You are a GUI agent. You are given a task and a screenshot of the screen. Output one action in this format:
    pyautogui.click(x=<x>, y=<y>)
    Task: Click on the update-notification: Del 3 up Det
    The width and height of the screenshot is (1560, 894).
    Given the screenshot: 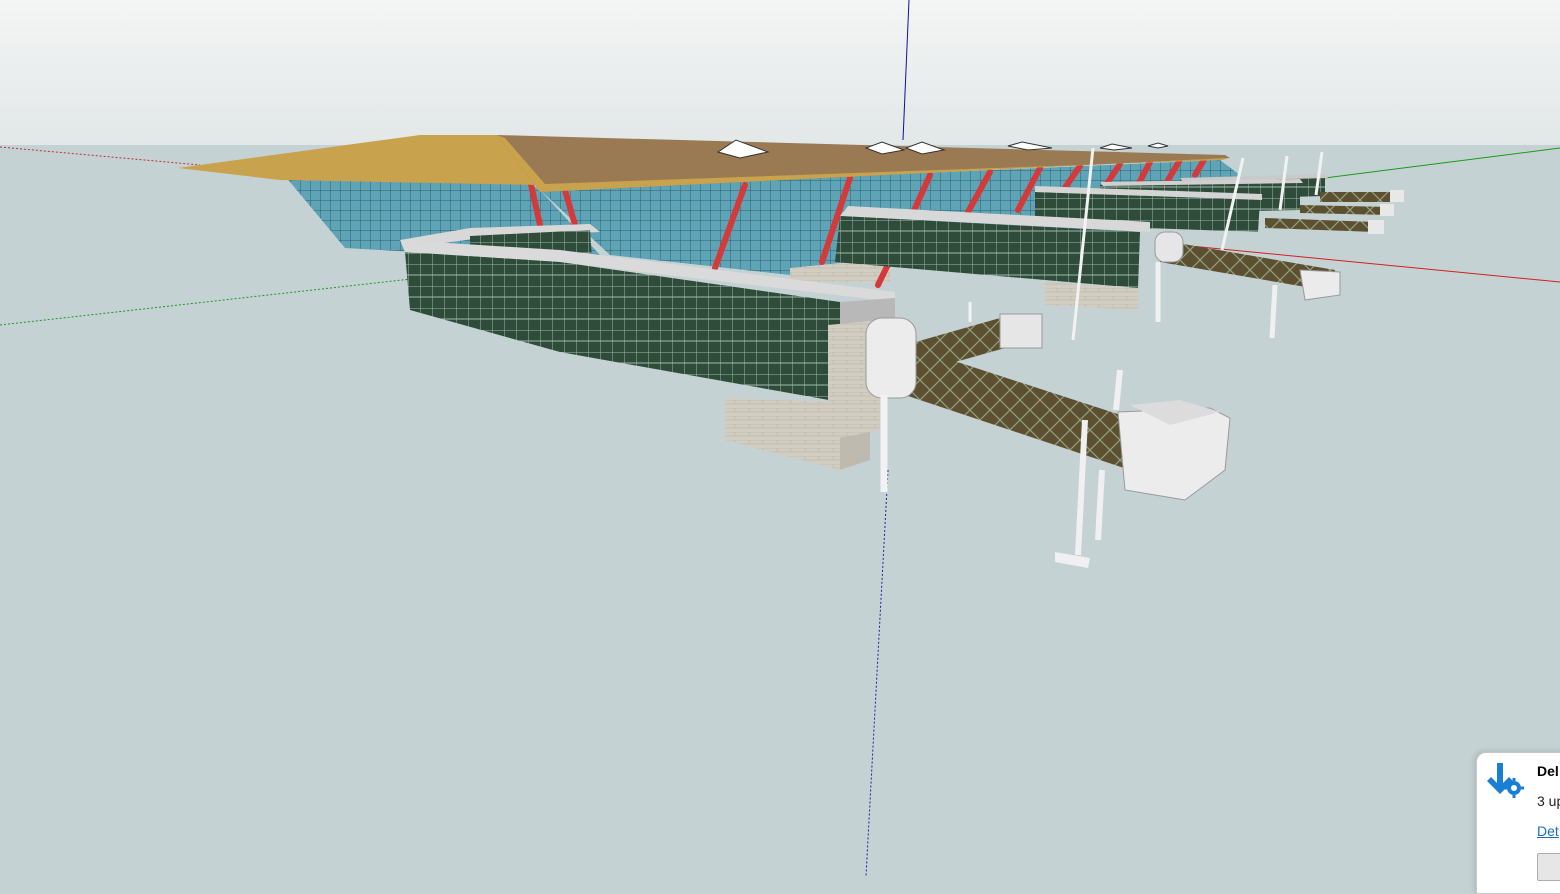 What is the action you would take?
    pyautogui.click(x=1518, y=823)
    